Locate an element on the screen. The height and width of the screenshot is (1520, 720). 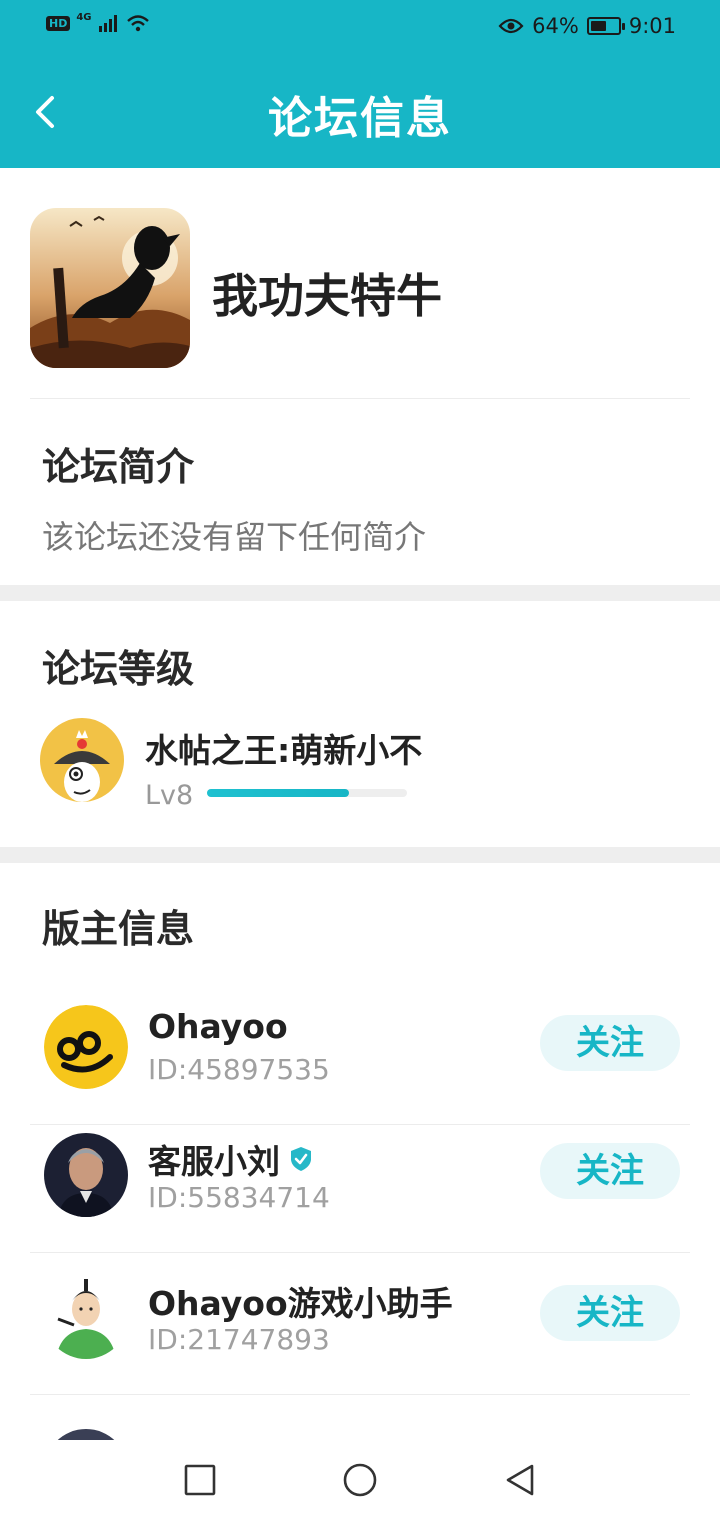
moderator-id: ID:55834714 is located at coordinates (239, 1197).